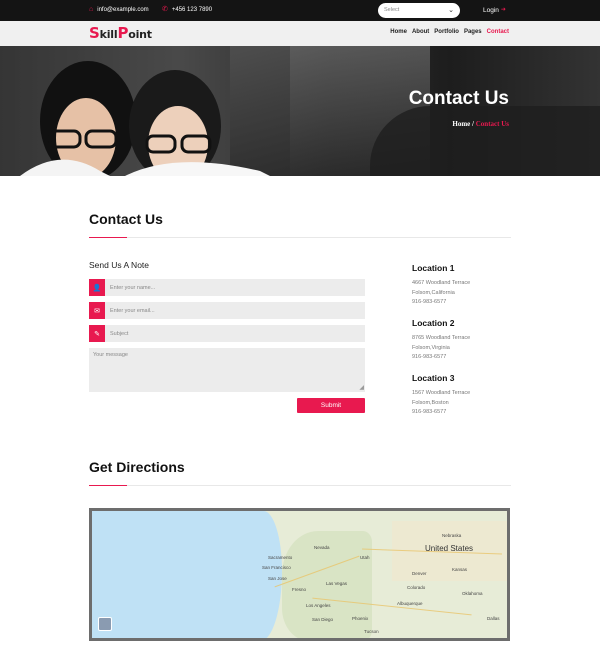 The image size is (600, 660). Describe the element at coordinates (431, 347) in the screenshot. I see `location-city: Folsom,Virginia` at that location.